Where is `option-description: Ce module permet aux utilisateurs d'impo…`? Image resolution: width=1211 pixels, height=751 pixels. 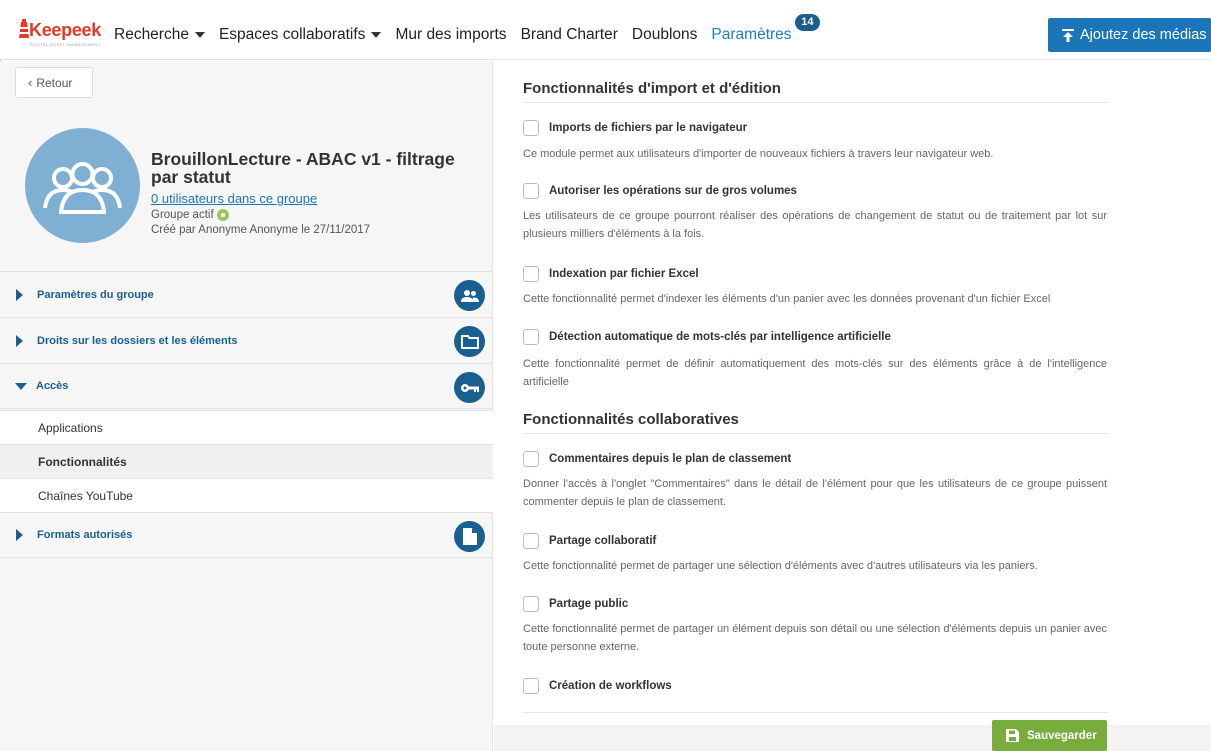 option-description: Ce module permet aux utilisateurs d'impo… is located at coordinates (758, 154).